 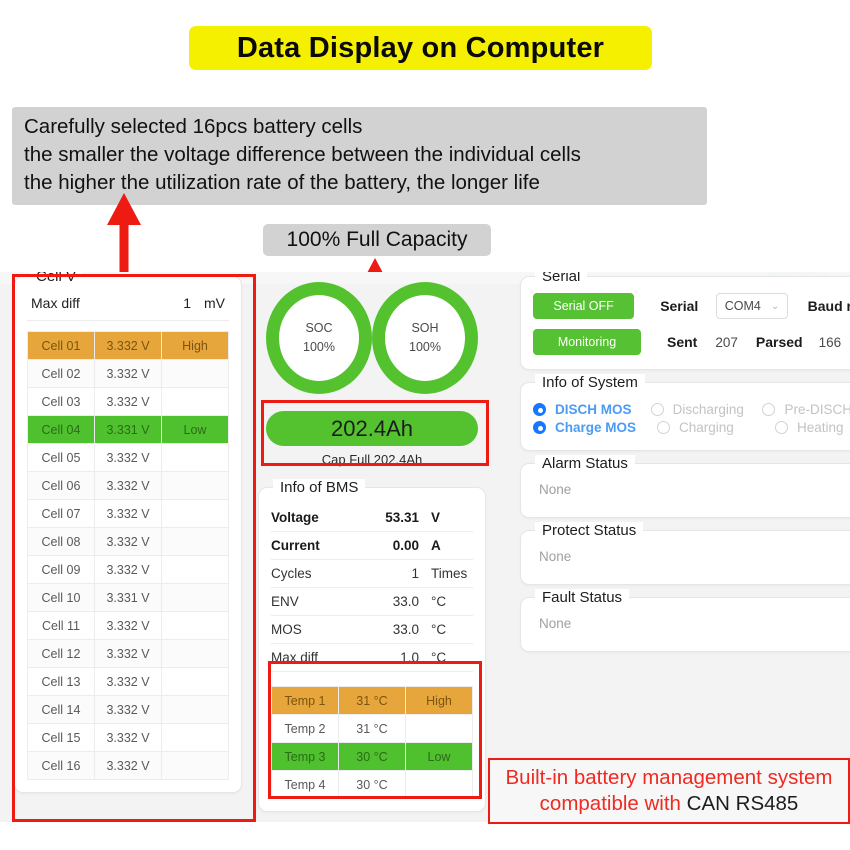 I want to click on cell-row: Cell 01 3.332 V High, so click(x=128, y=345).